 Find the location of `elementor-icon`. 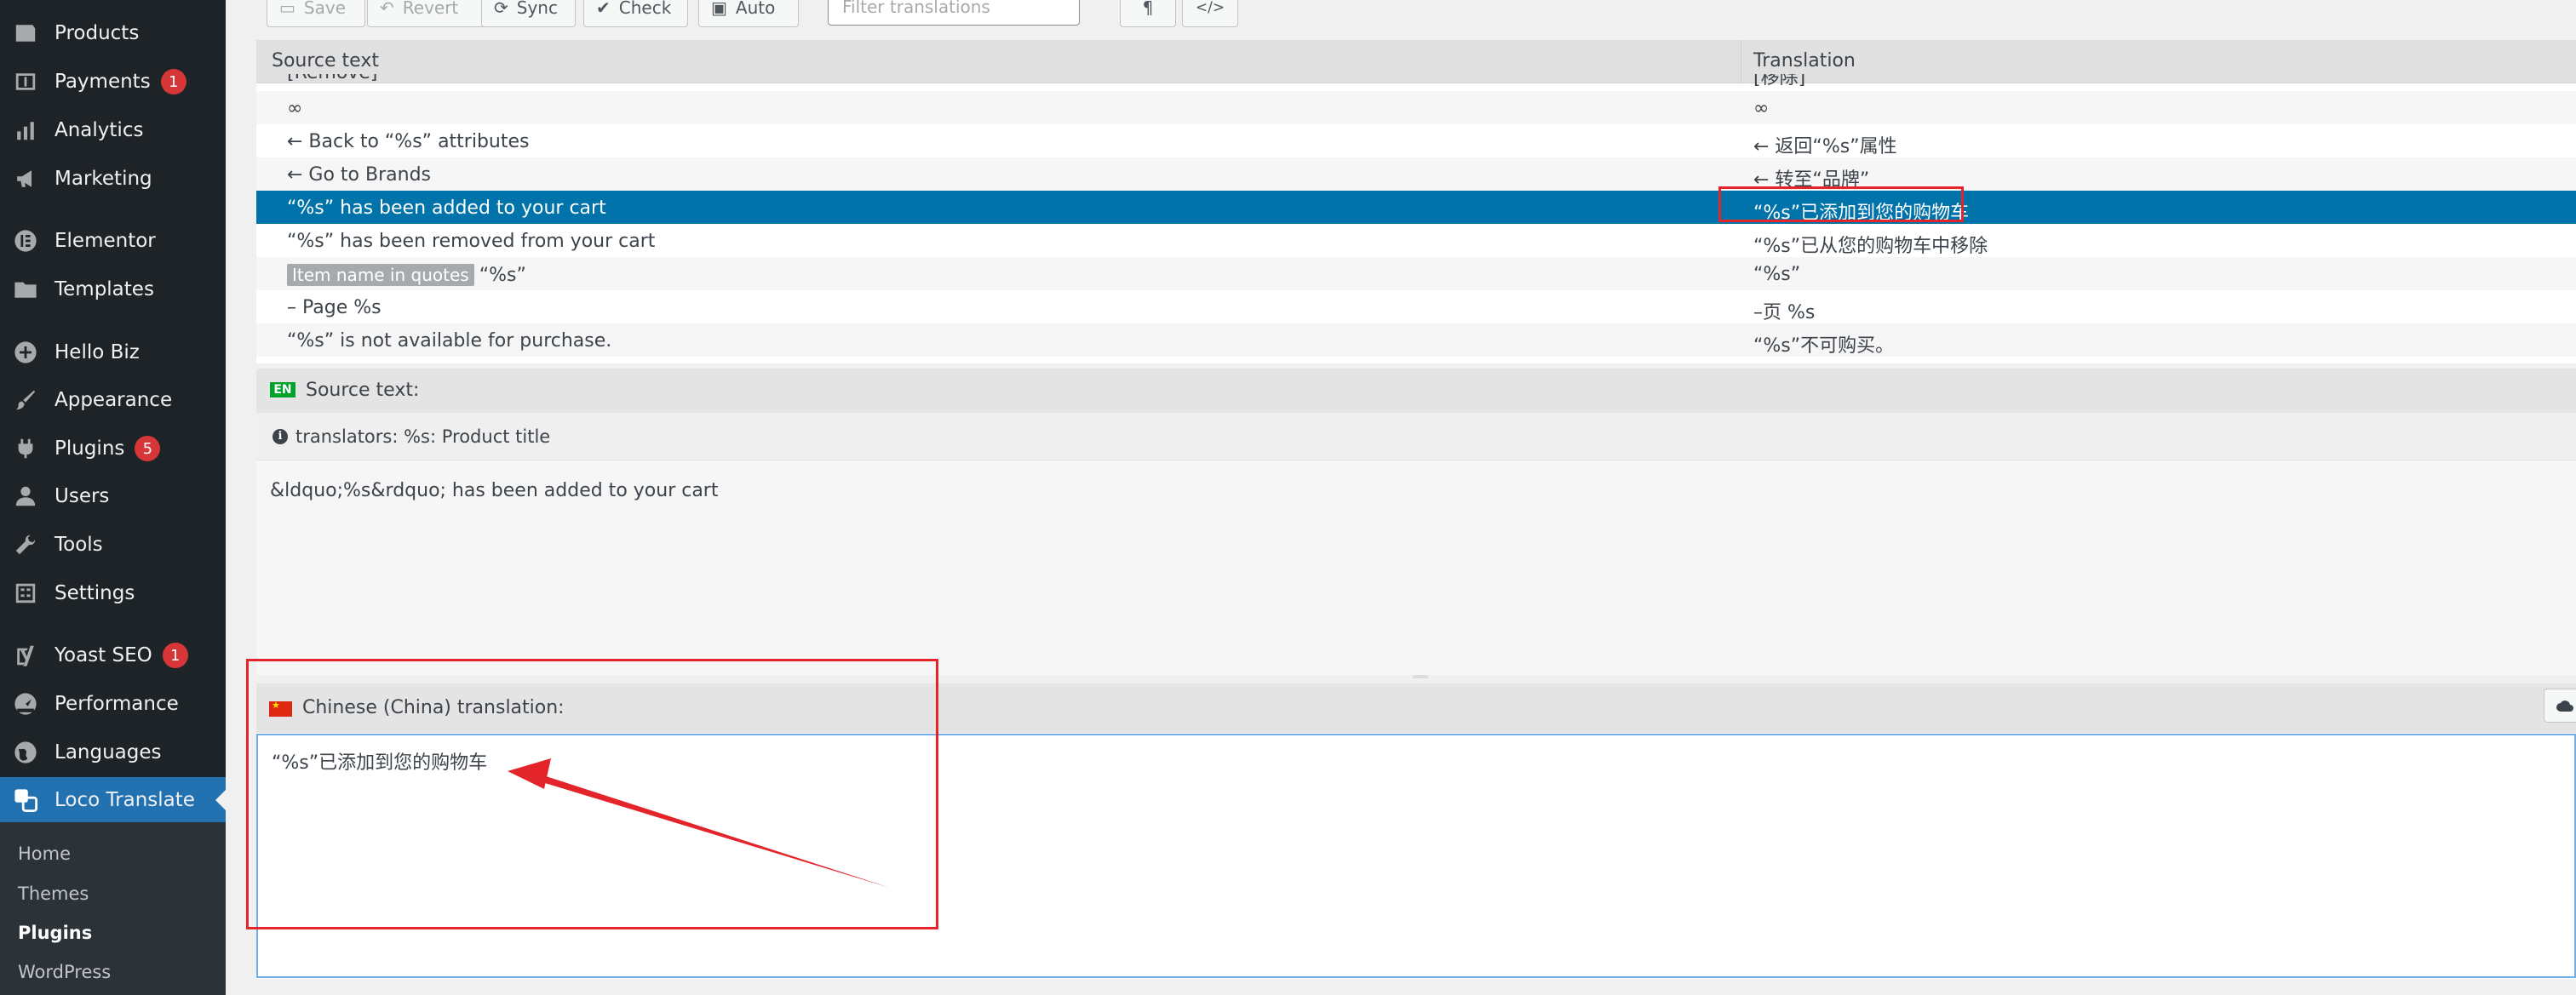

elementor-icon is located at coordinates (25, 241).